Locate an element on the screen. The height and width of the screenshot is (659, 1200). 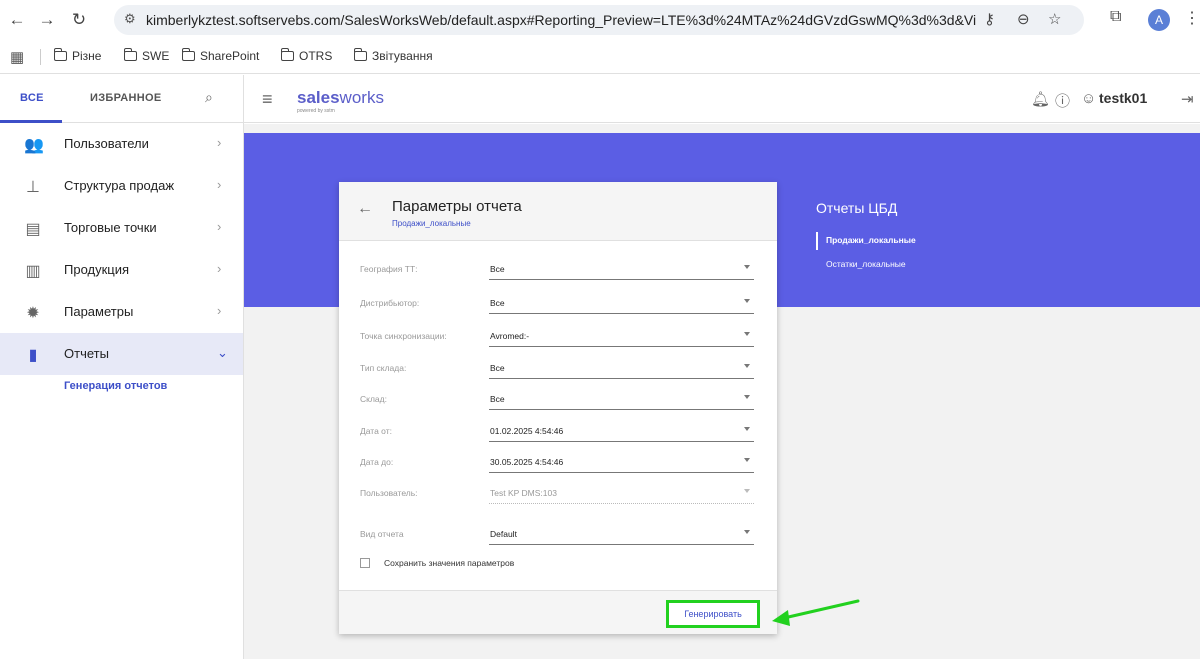
extensions-icon: ⧉ is located at coordinates (1115, 17).